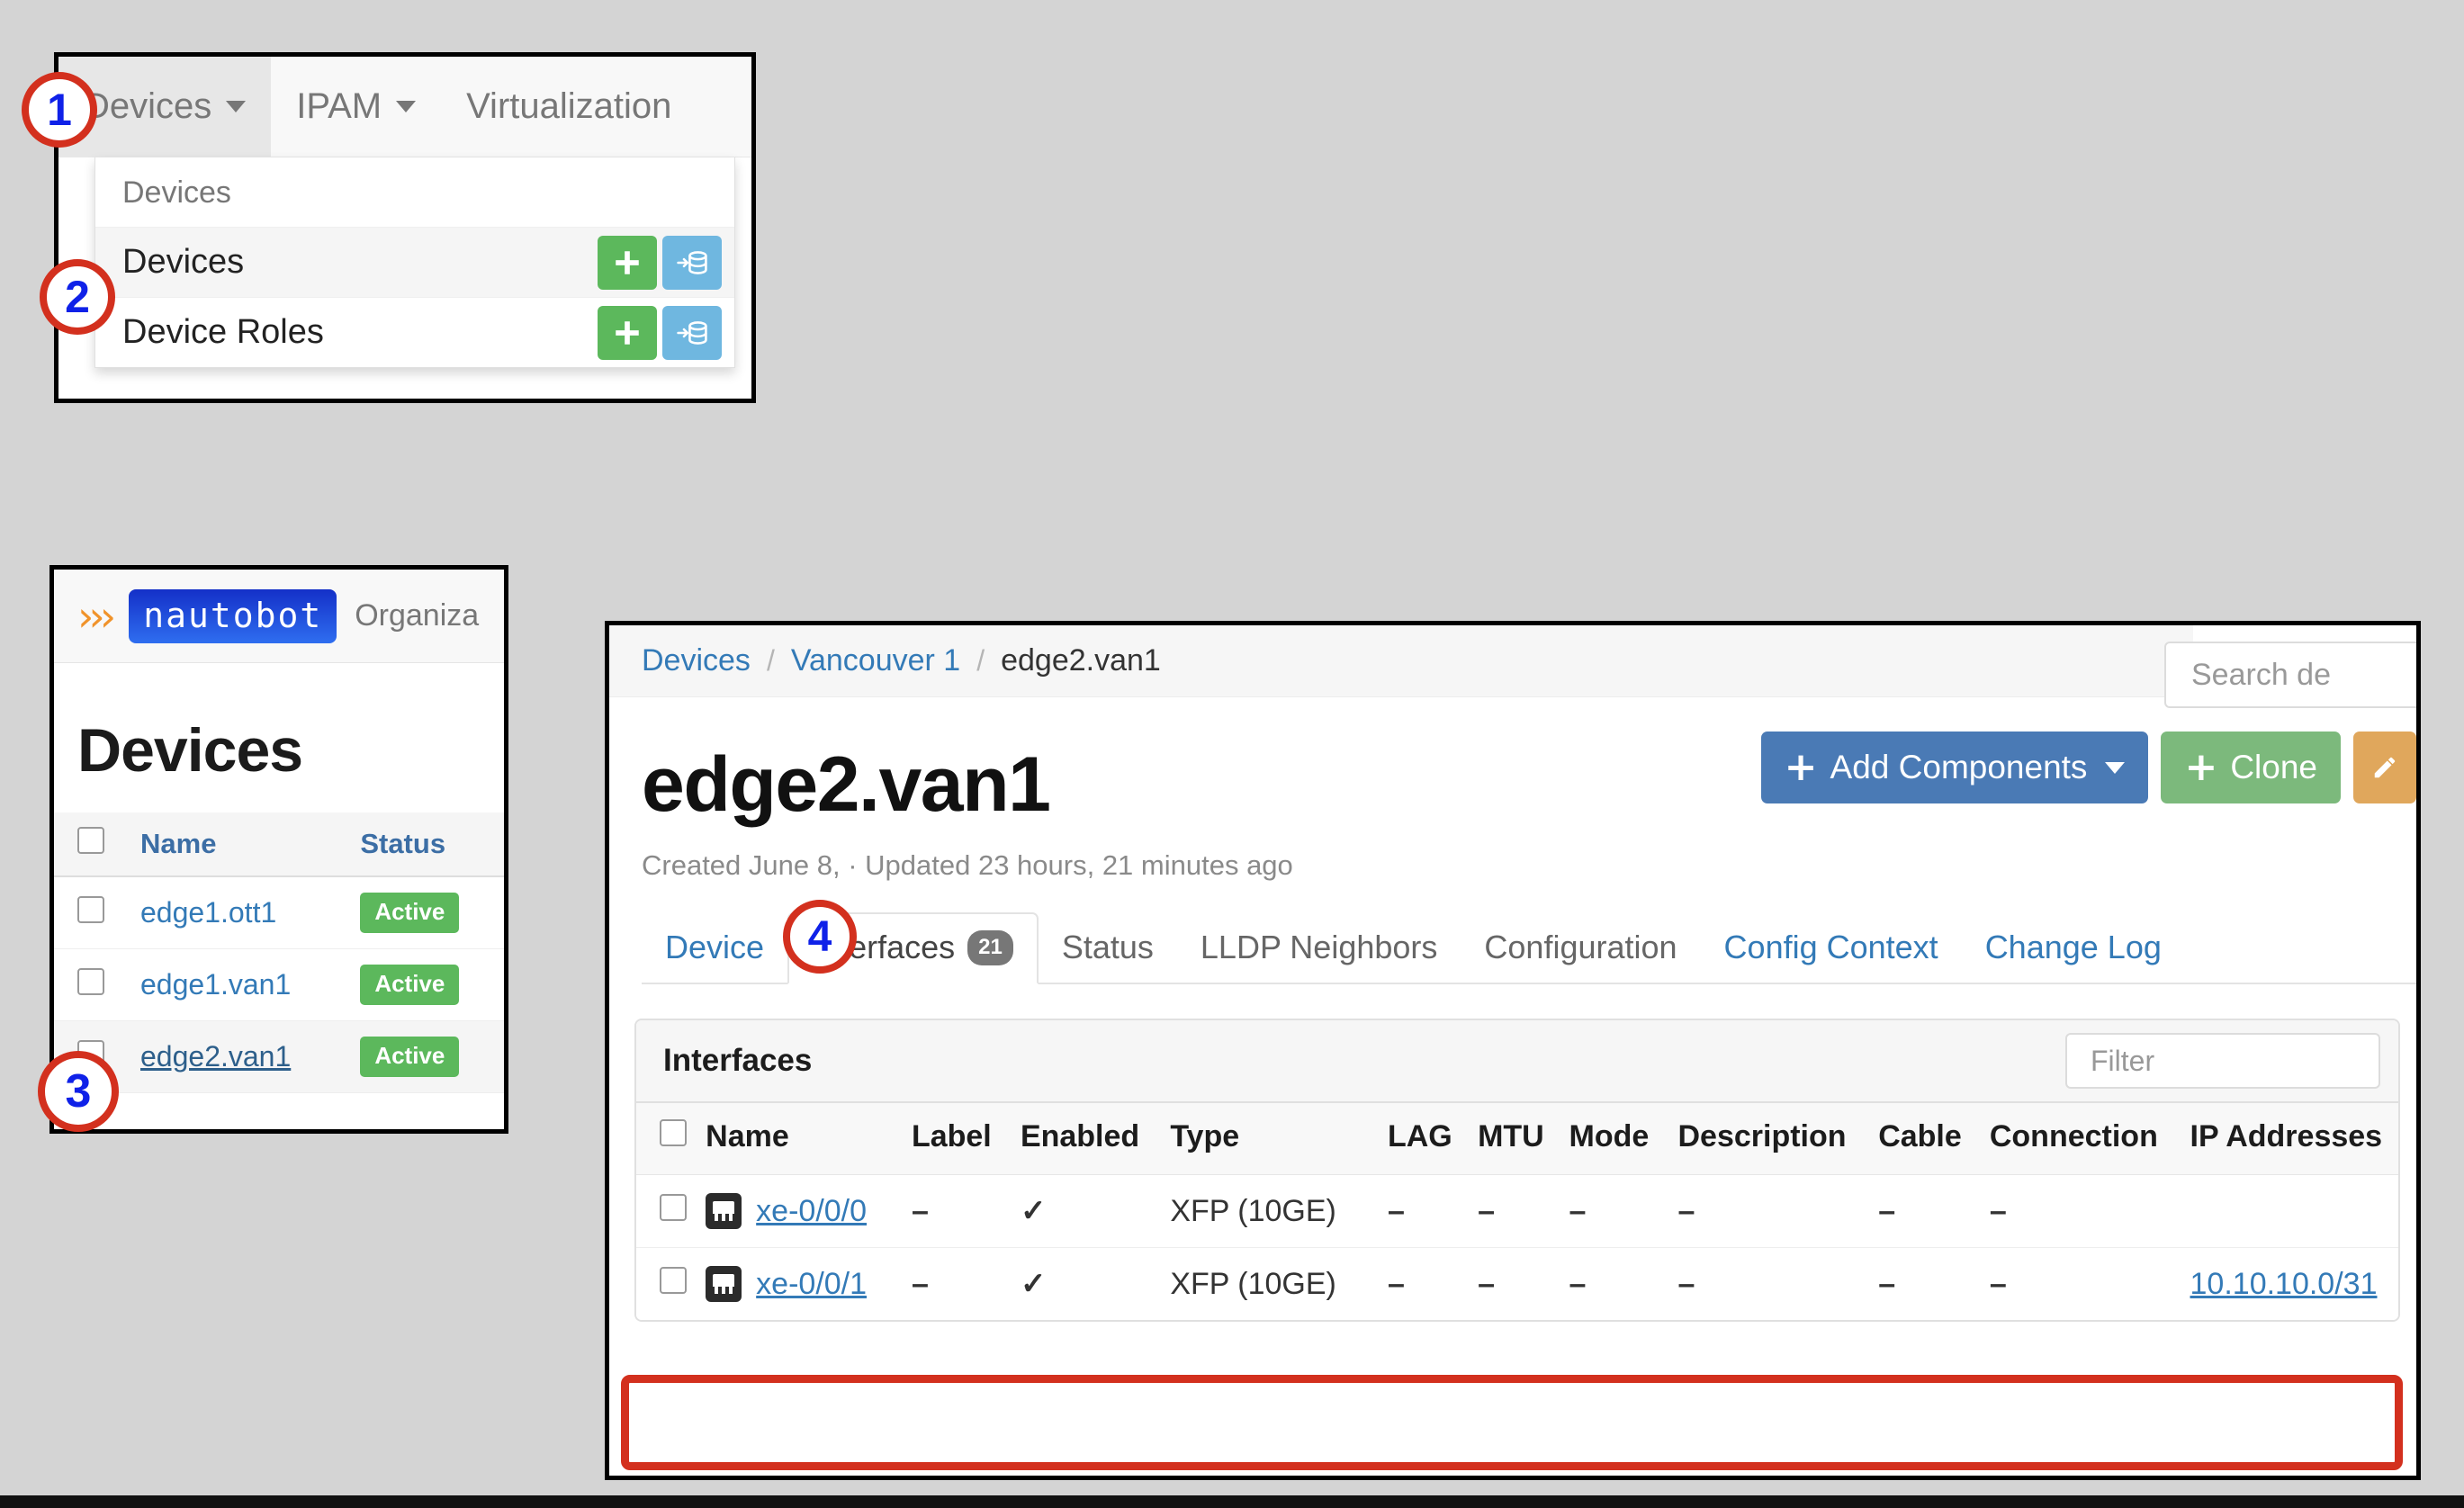  What do you see at coordinates (215, 984) in the screenshot?
I see `device-link-edge1-van1: edge1.van1` at bounding box center [215, 984].